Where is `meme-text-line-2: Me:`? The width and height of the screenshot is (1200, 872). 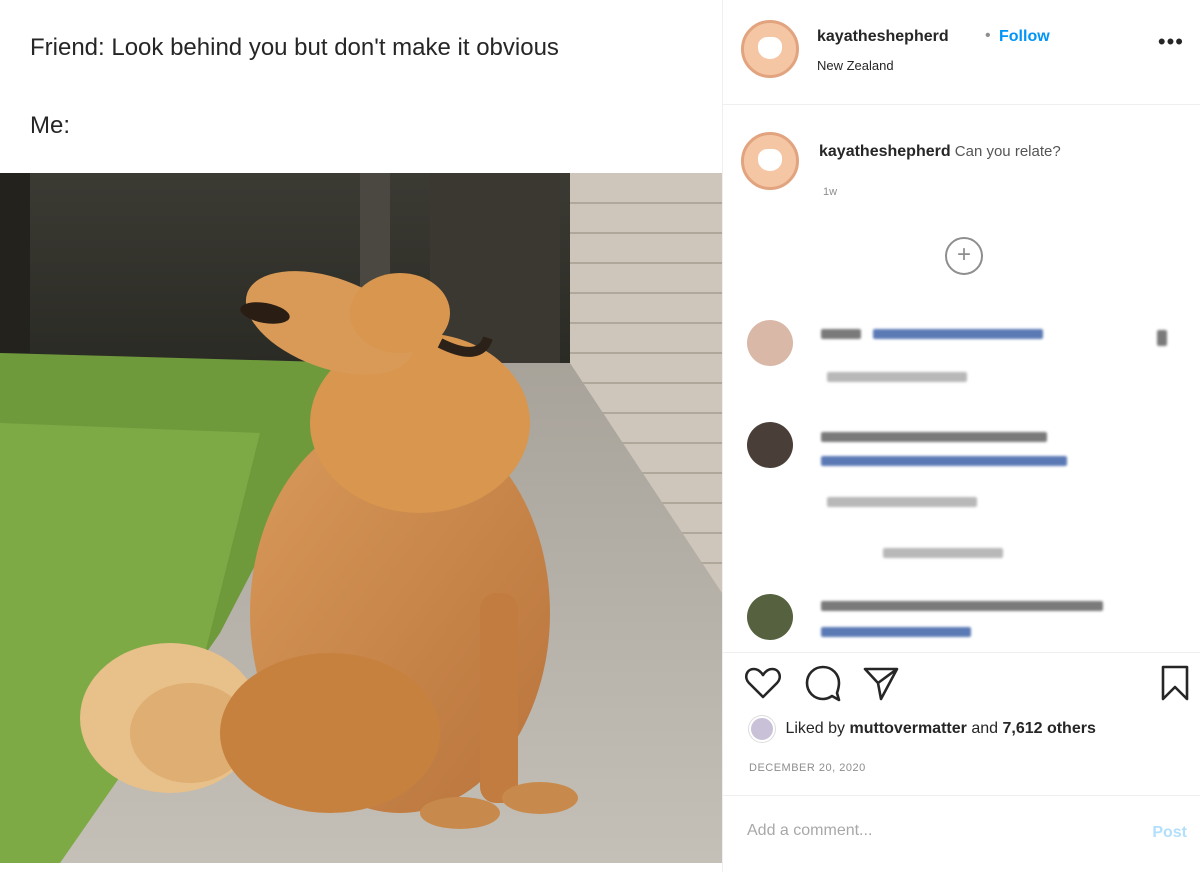 meme-text-line-2: Me: is located at coordinates (50, 125).